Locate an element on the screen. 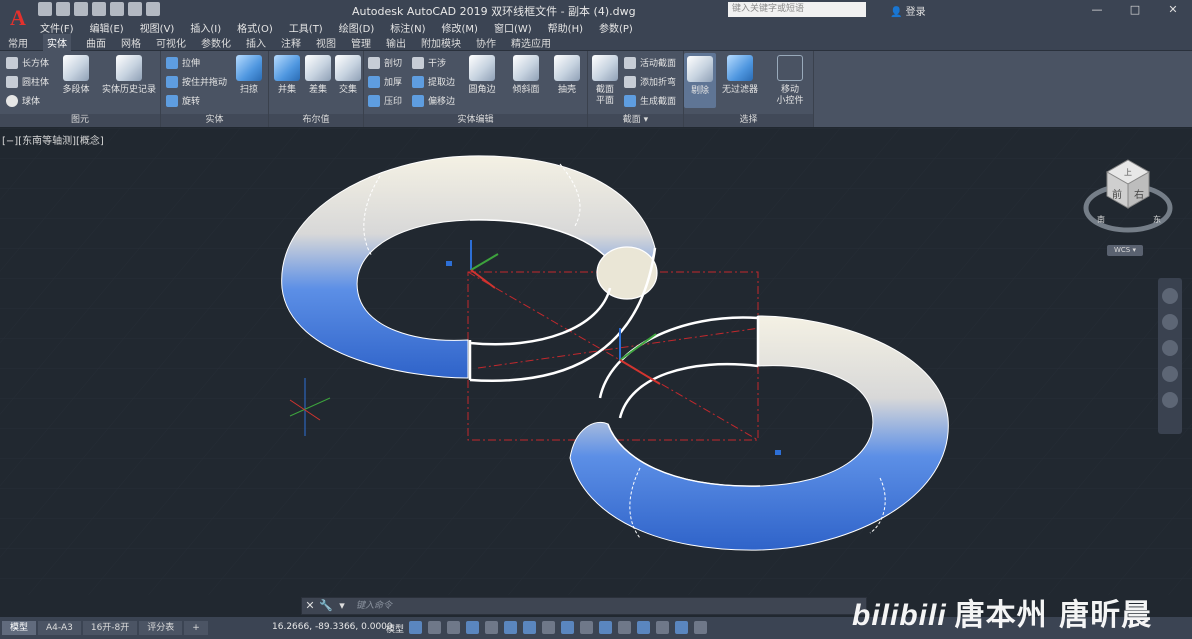 The height and width of the screenshot is (639, 1192). layout-tab-a4-a3: A4-A3 is located at coordinates (59, 628).